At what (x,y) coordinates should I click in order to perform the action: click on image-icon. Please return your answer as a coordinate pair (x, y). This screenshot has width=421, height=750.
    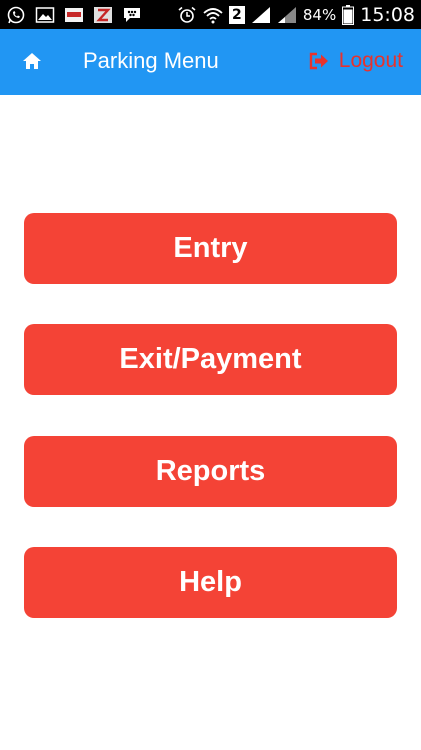
    Looking at the image, I should click on (45, 14).